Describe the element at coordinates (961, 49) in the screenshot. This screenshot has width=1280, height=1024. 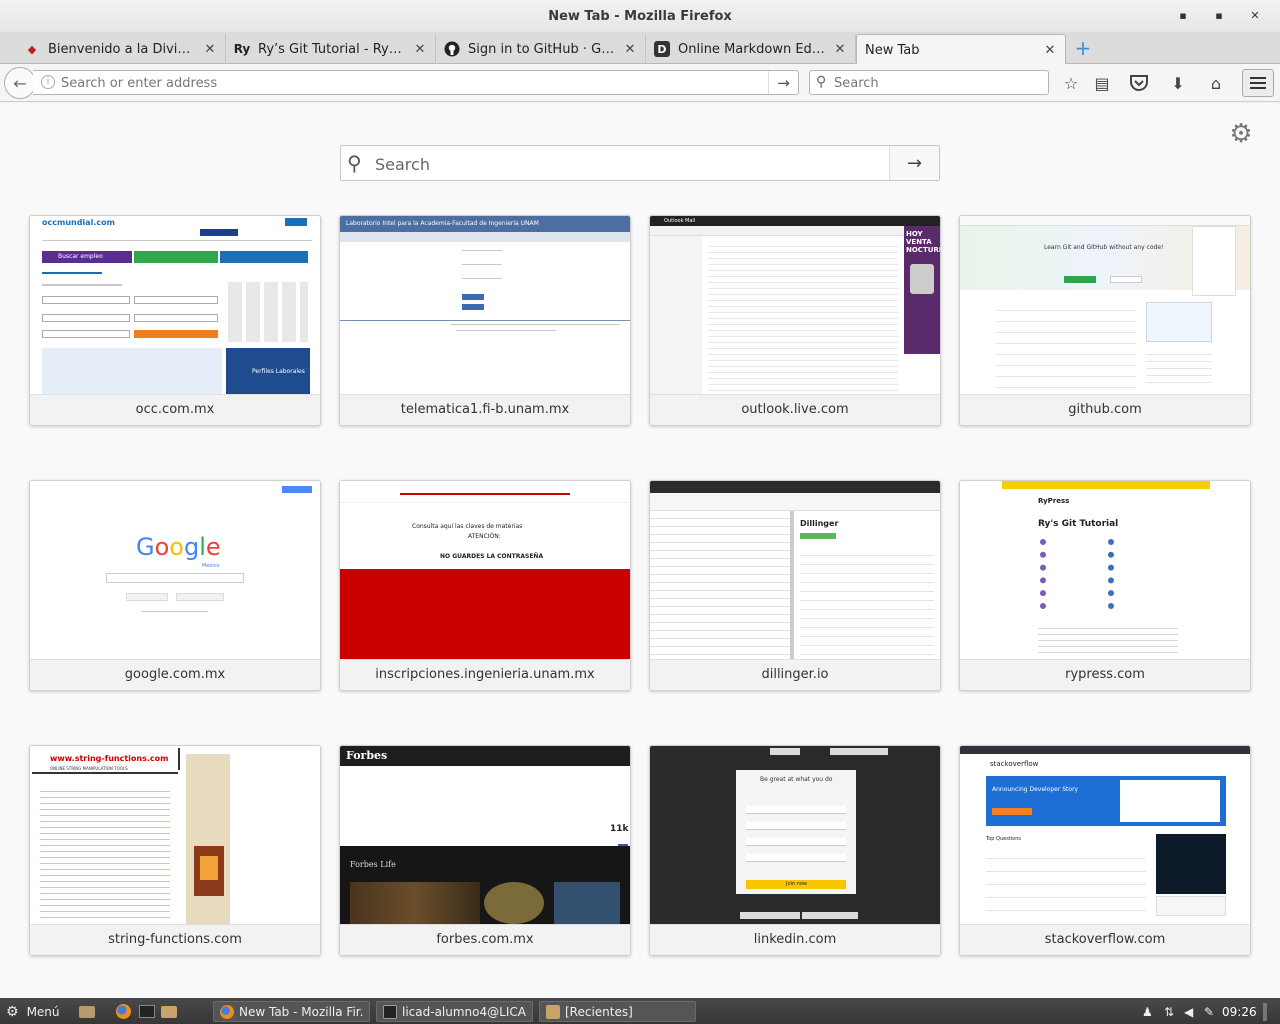
I see `tab-new-tab: New Tab ✕` at that location.